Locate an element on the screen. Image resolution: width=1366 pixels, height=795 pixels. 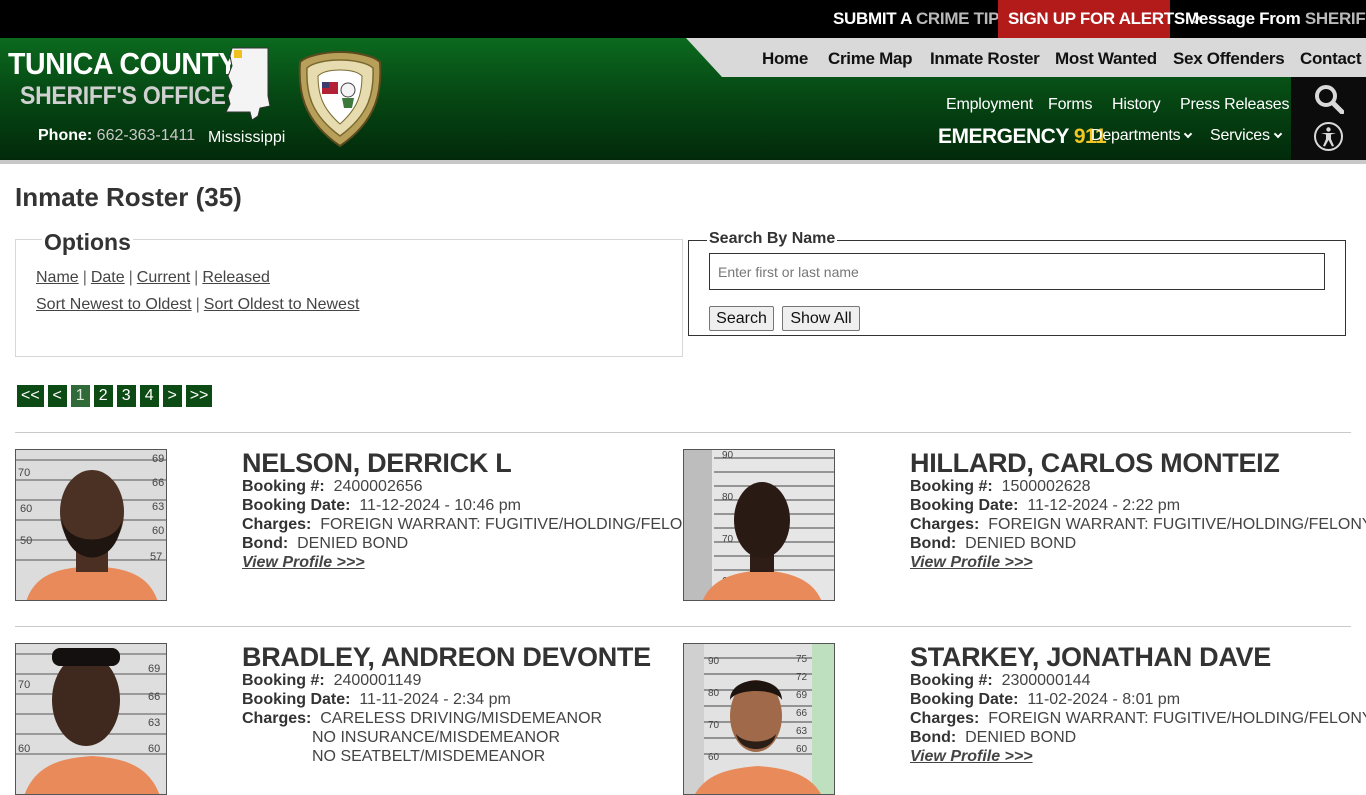
filter-current-link: Current is located at coordinates (163, 277).